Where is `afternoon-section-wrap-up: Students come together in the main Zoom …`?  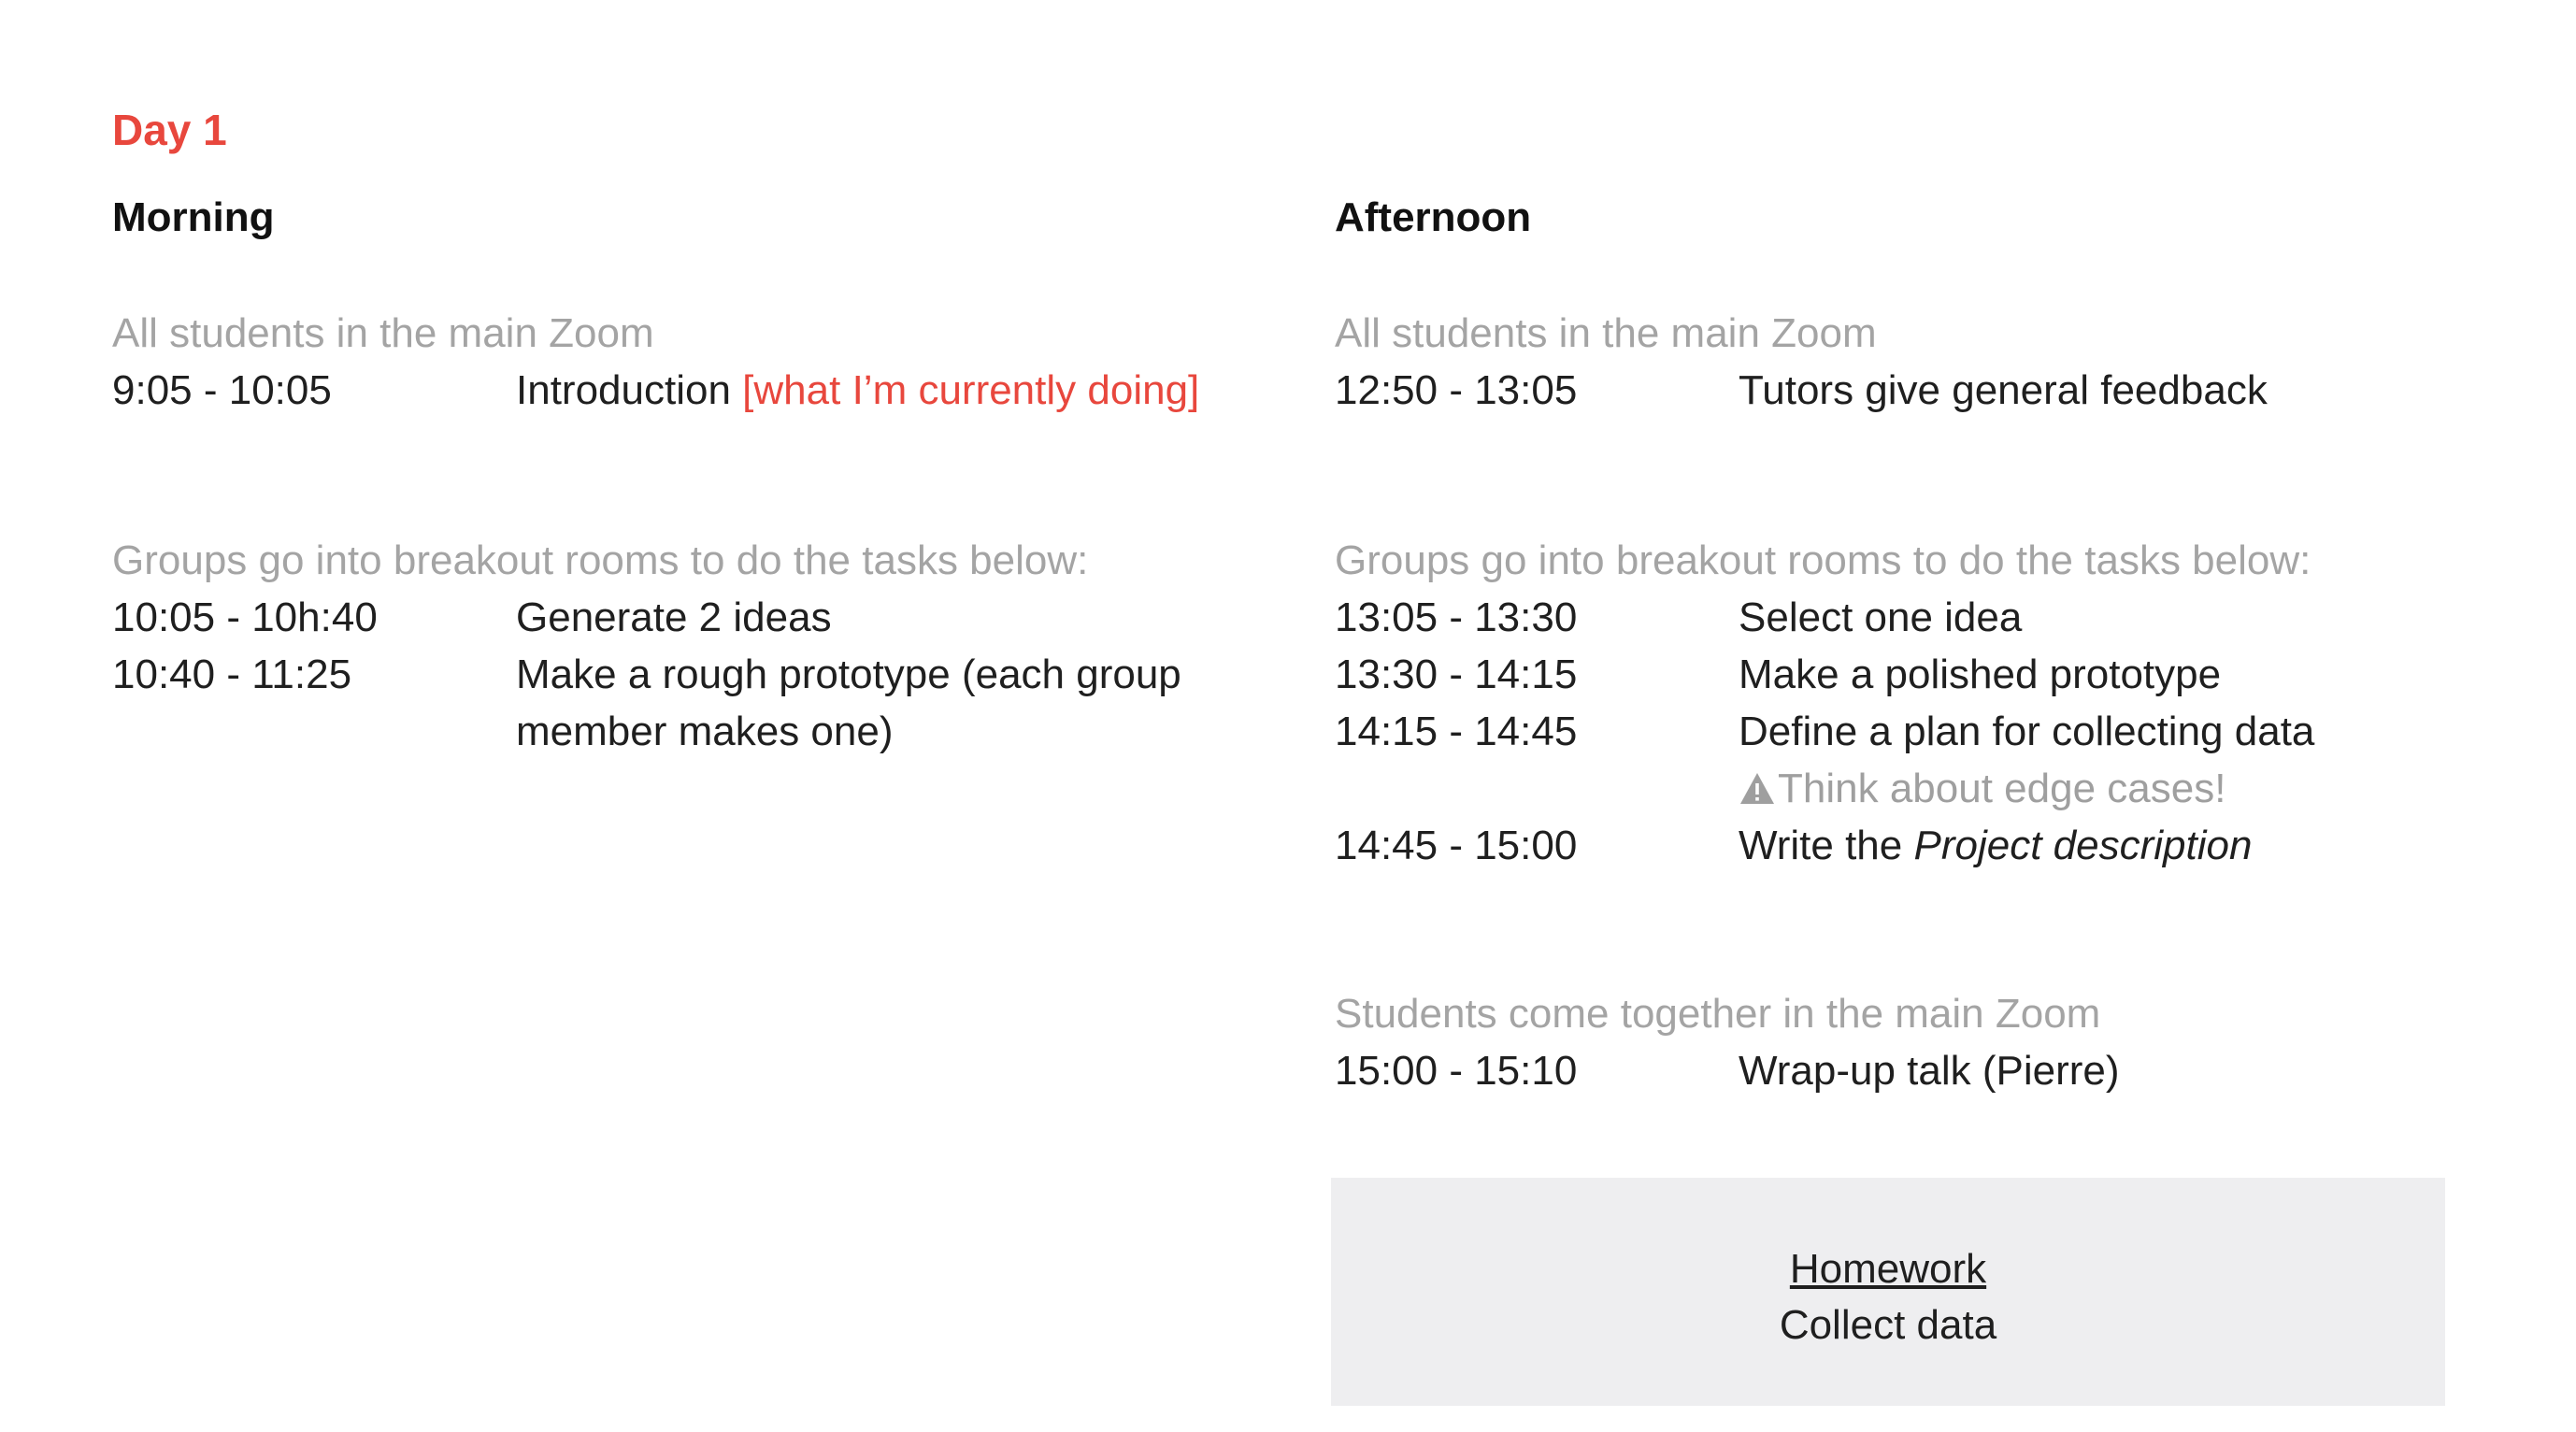 afternoon-section-wrap-up: Students come together in the main Zoom … is located at coordinates (1952, 1042).